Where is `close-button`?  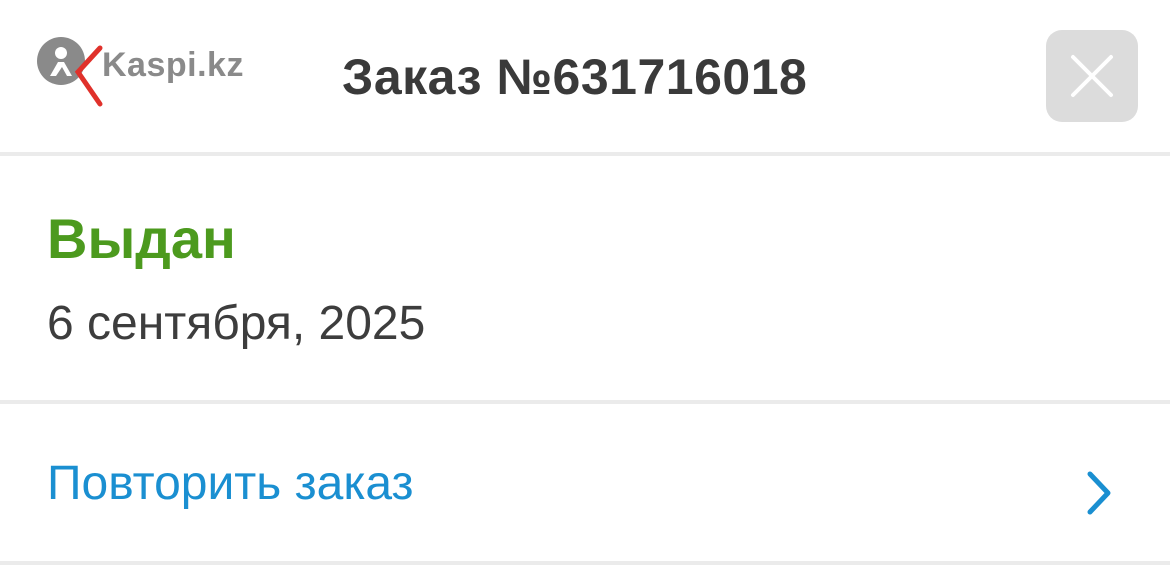
close-button is located at coordinates (1092, 76).